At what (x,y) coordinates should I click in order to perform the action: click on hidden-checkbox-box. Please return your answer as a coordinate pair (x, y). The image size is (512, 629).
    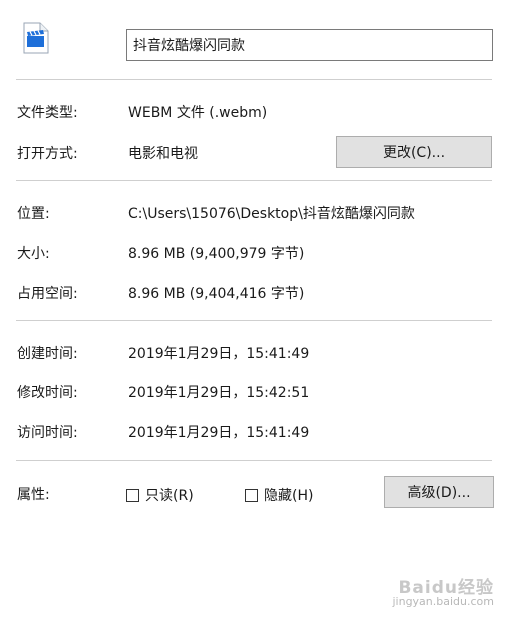
    Looking at the image, I should click on (251, 495).